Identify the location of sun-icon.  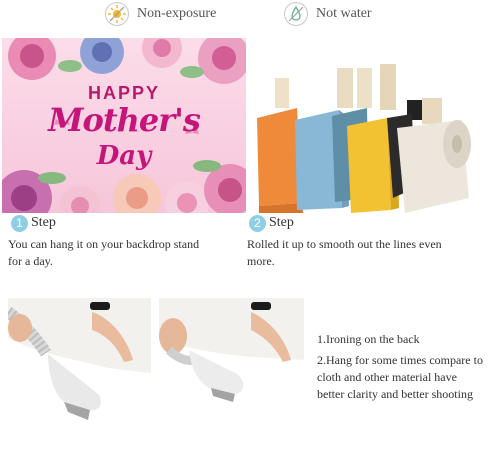
(117, 14).